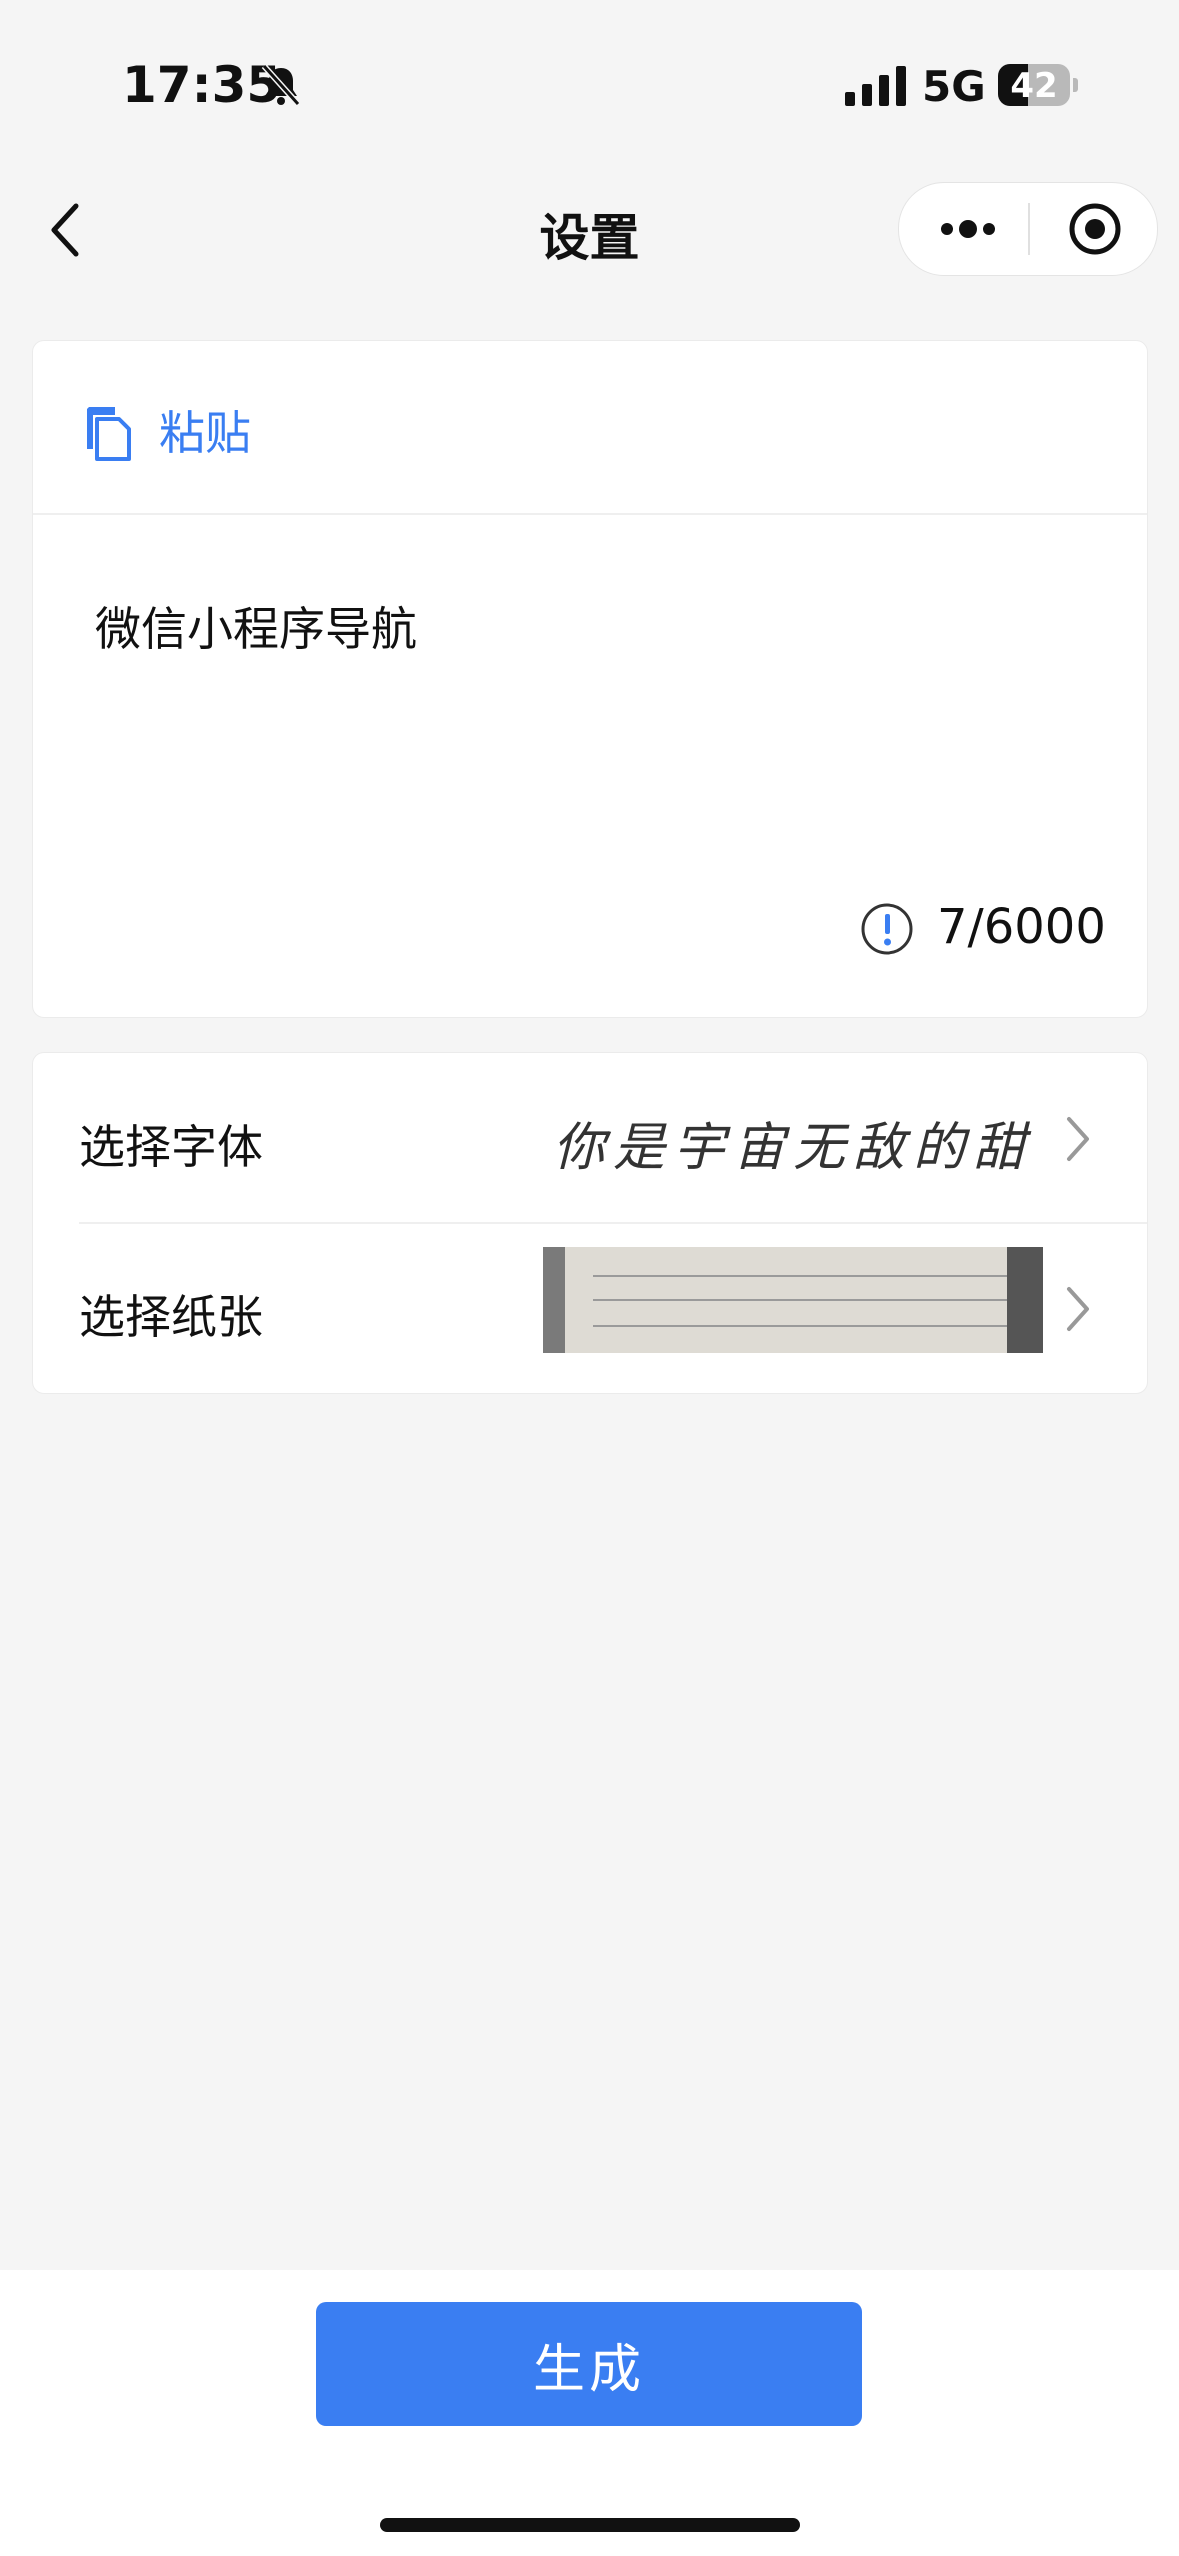 The height and width of the screenshot is (2556, 1179). I want to click on select-paper-label: 选择纸张, so click(171, 1317).